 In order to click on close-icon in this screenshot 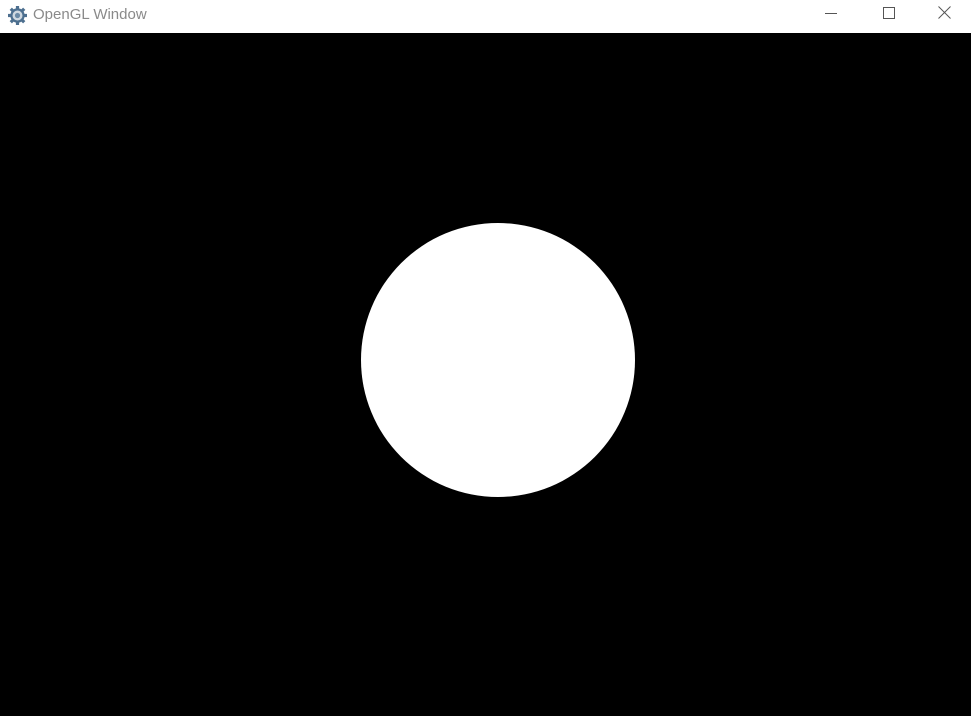, I will do `click(944, 15)`.